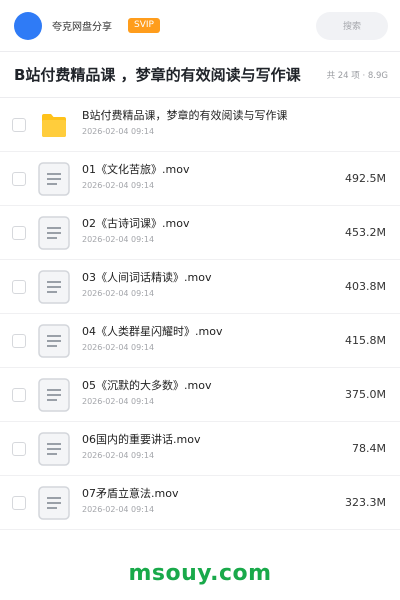  What do you see at coordinates (54, 125) in the screenshot?
I see `folder-icon` at bounding box center [54, 125].